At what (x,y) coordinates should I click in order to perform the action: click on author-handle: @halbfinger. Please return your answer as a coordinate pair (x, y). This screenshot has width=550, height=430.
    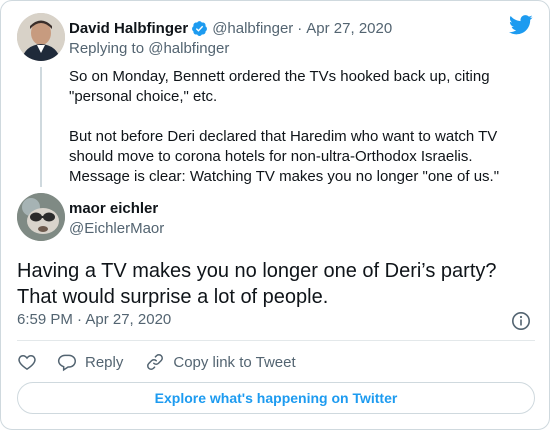
    Looking at the image, I should click on (252, 28).